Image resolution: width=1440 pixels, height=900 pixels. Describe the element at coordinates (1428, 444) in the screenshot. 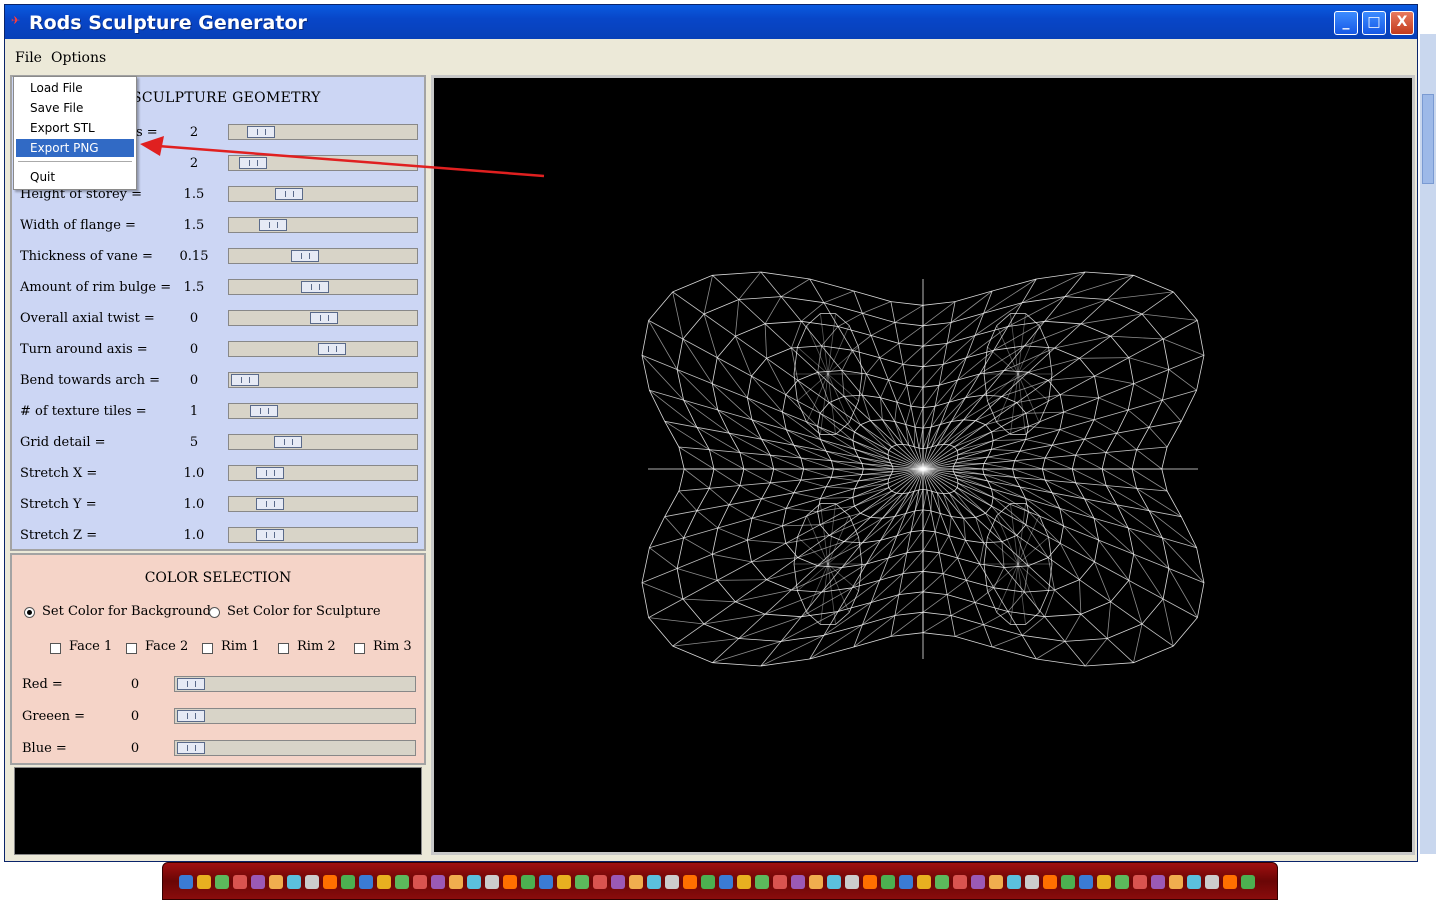

I see `background-scrollbar` at that location.